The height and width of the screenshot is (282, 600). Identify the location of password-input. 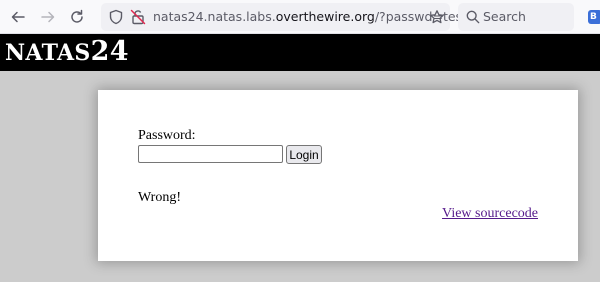
(210, 154).